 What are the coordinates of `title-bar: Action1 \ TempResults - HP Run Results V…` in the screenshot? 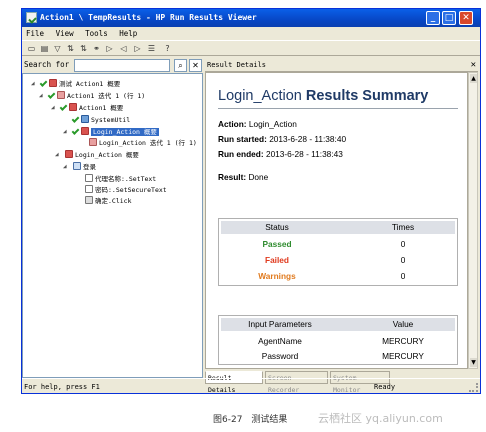 It's located at (251, 18).